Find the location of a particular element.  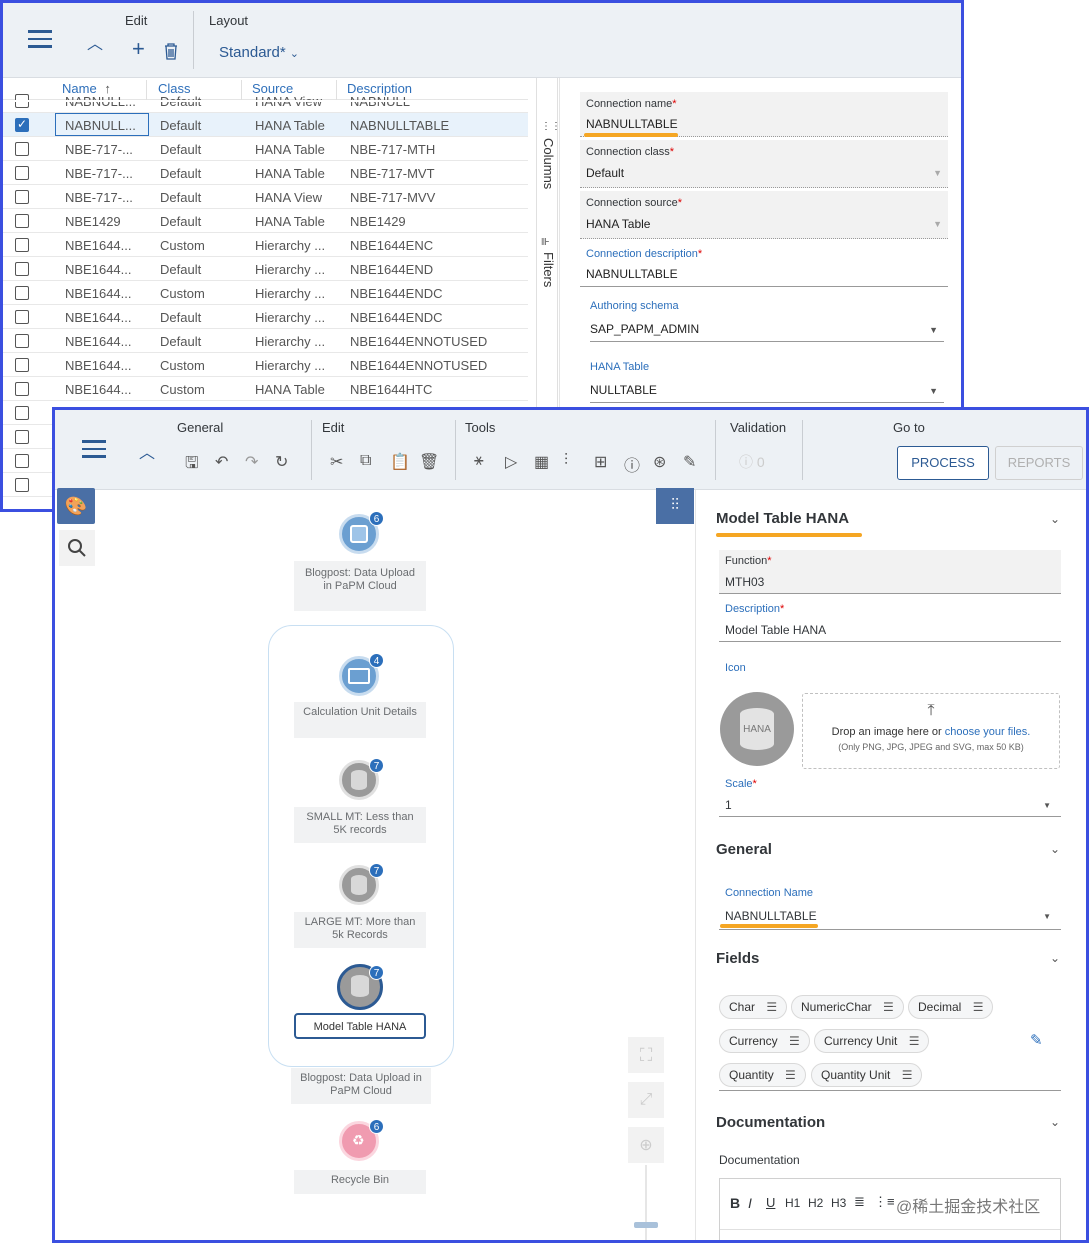

function-field: Function* MTH03 is located at coordinates (890, 572).